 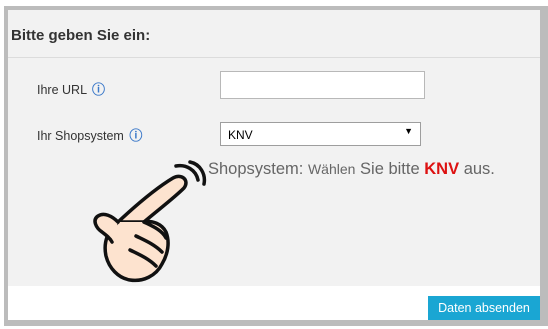 I want to click on shopsystem-label-row: Ihr Shopsystem ⓘ, so click(x=89, y=134).